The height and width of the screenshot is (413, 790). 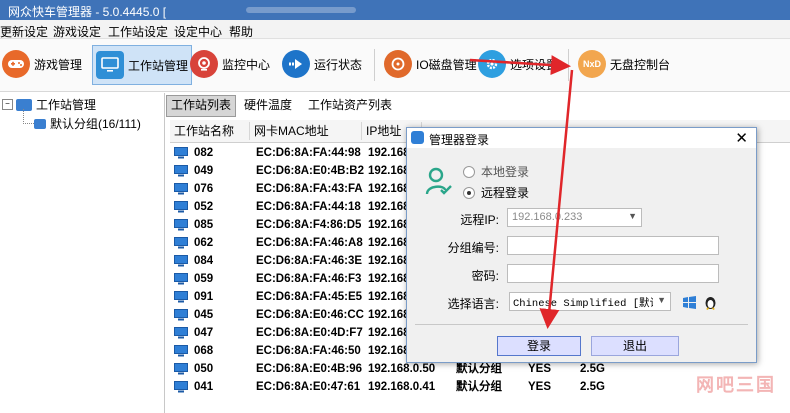 I want to click on cell-flag: YES, so click(x=540, y=387).